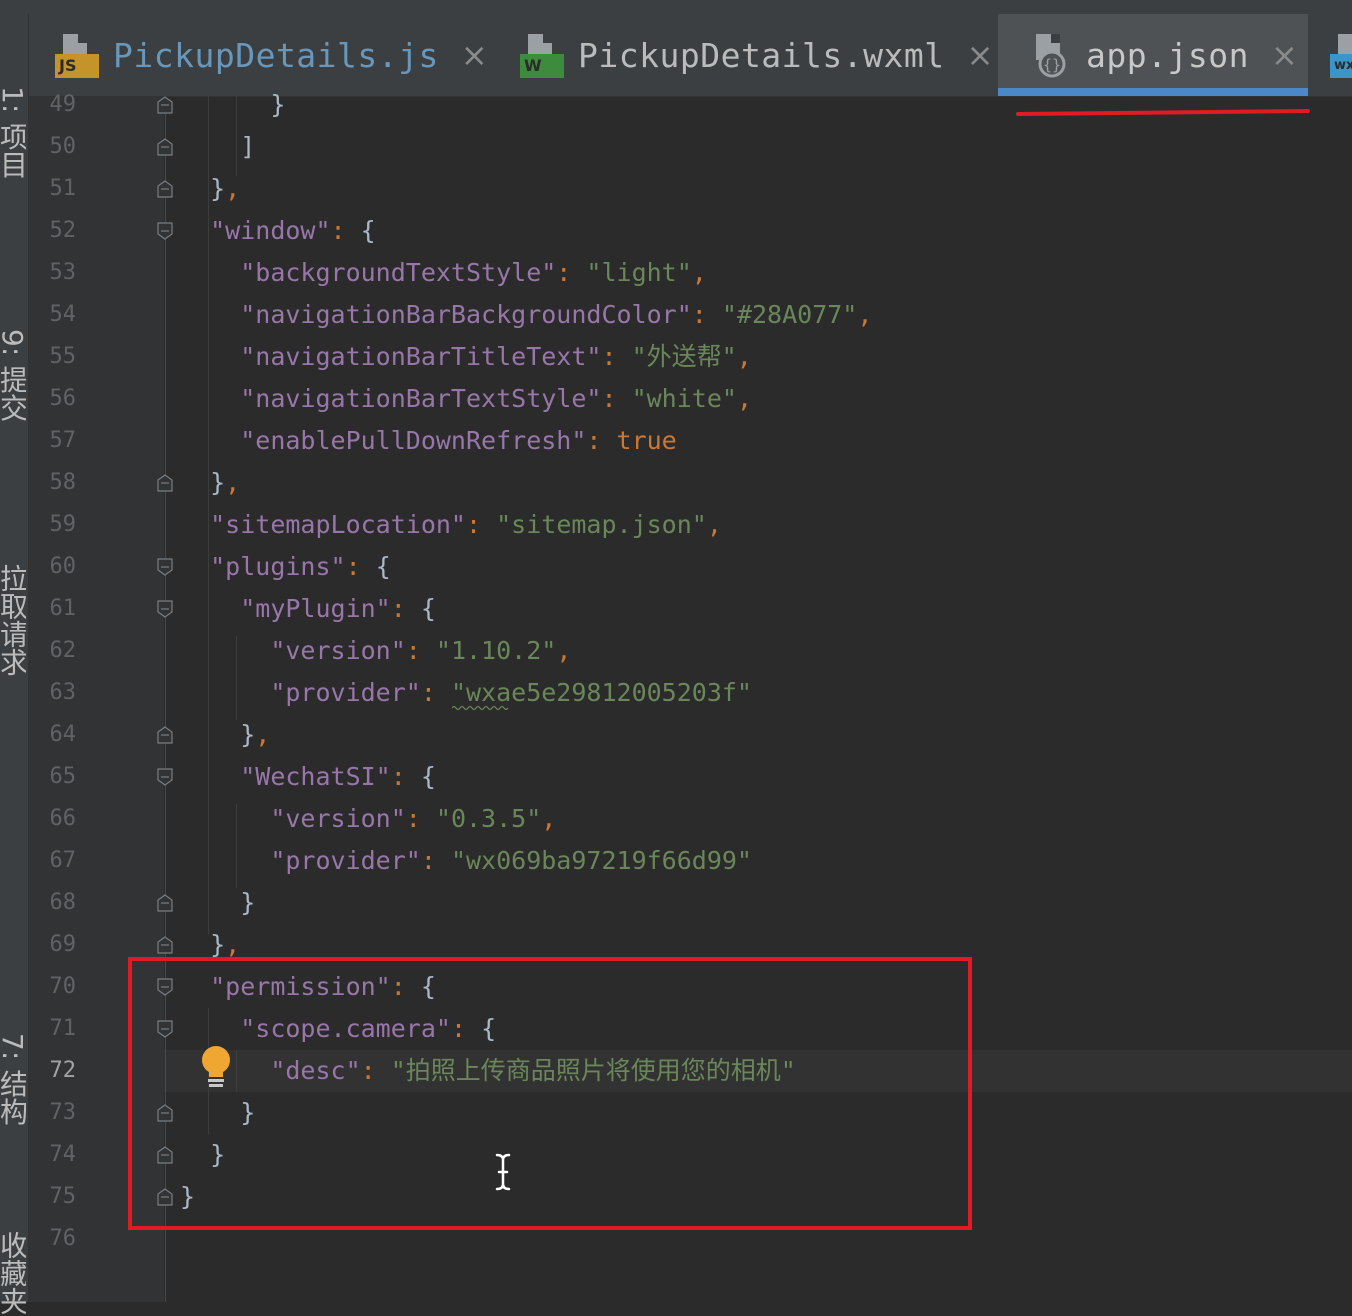  I want to click on code-line: "version": "0.3.5",, so click(368, 819).